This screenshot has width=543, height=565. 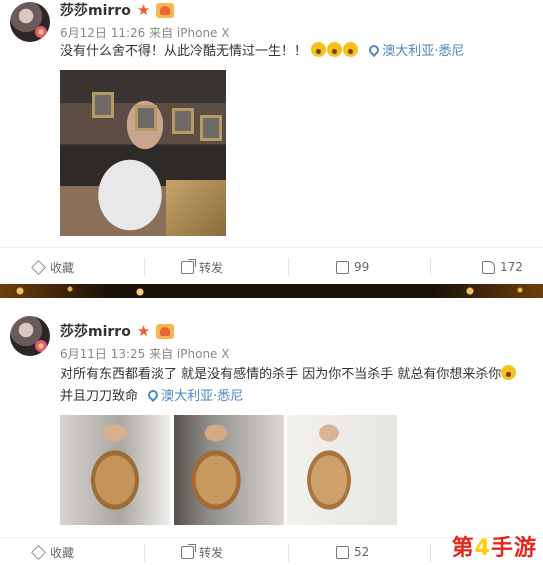 I want to click on post-text: 对所有东西都看淡了 就是没有感情的杀手 因为你不当杀手 就总有你想来杀你, so click(x=288, y=375).